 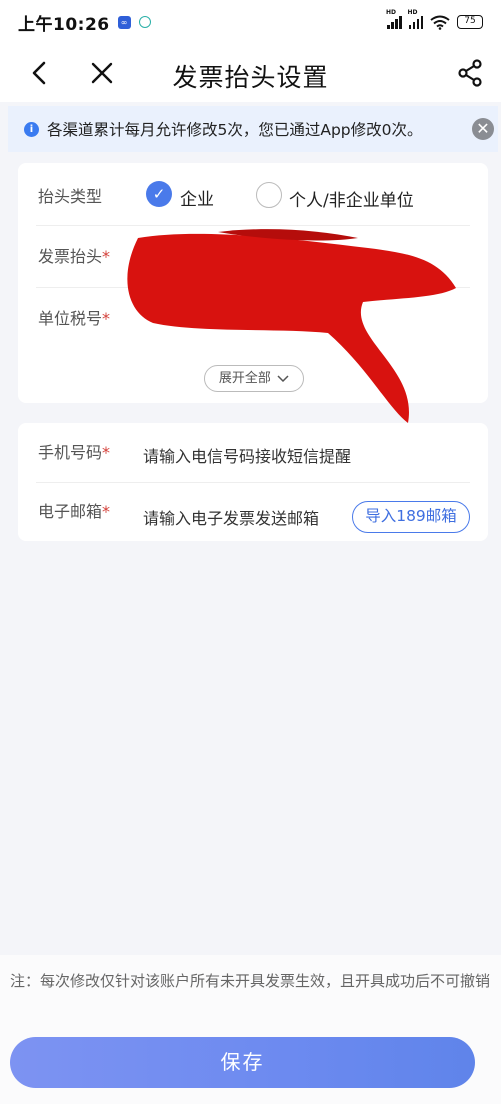 What do you see at coordinates (283, 378) in the screenshot?
I see `chevron-down-icon` at bounding box center [283, 378].